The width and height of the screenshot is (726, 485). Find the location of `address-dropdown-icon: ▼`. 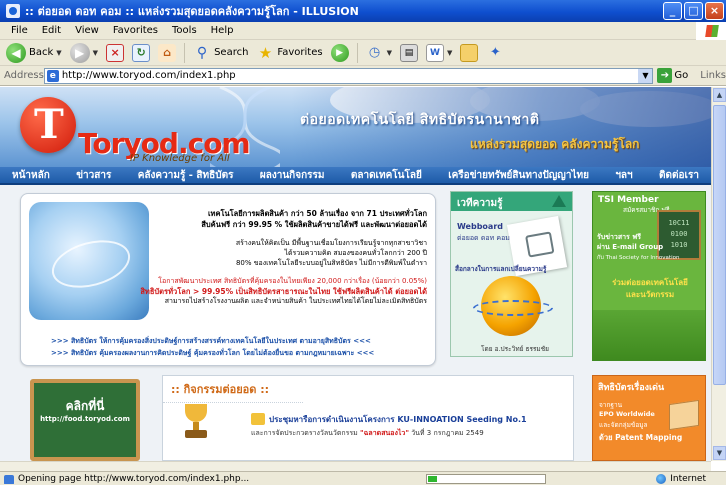

address-dropdown-icon: ▼ is located at coordinates (645, 75).